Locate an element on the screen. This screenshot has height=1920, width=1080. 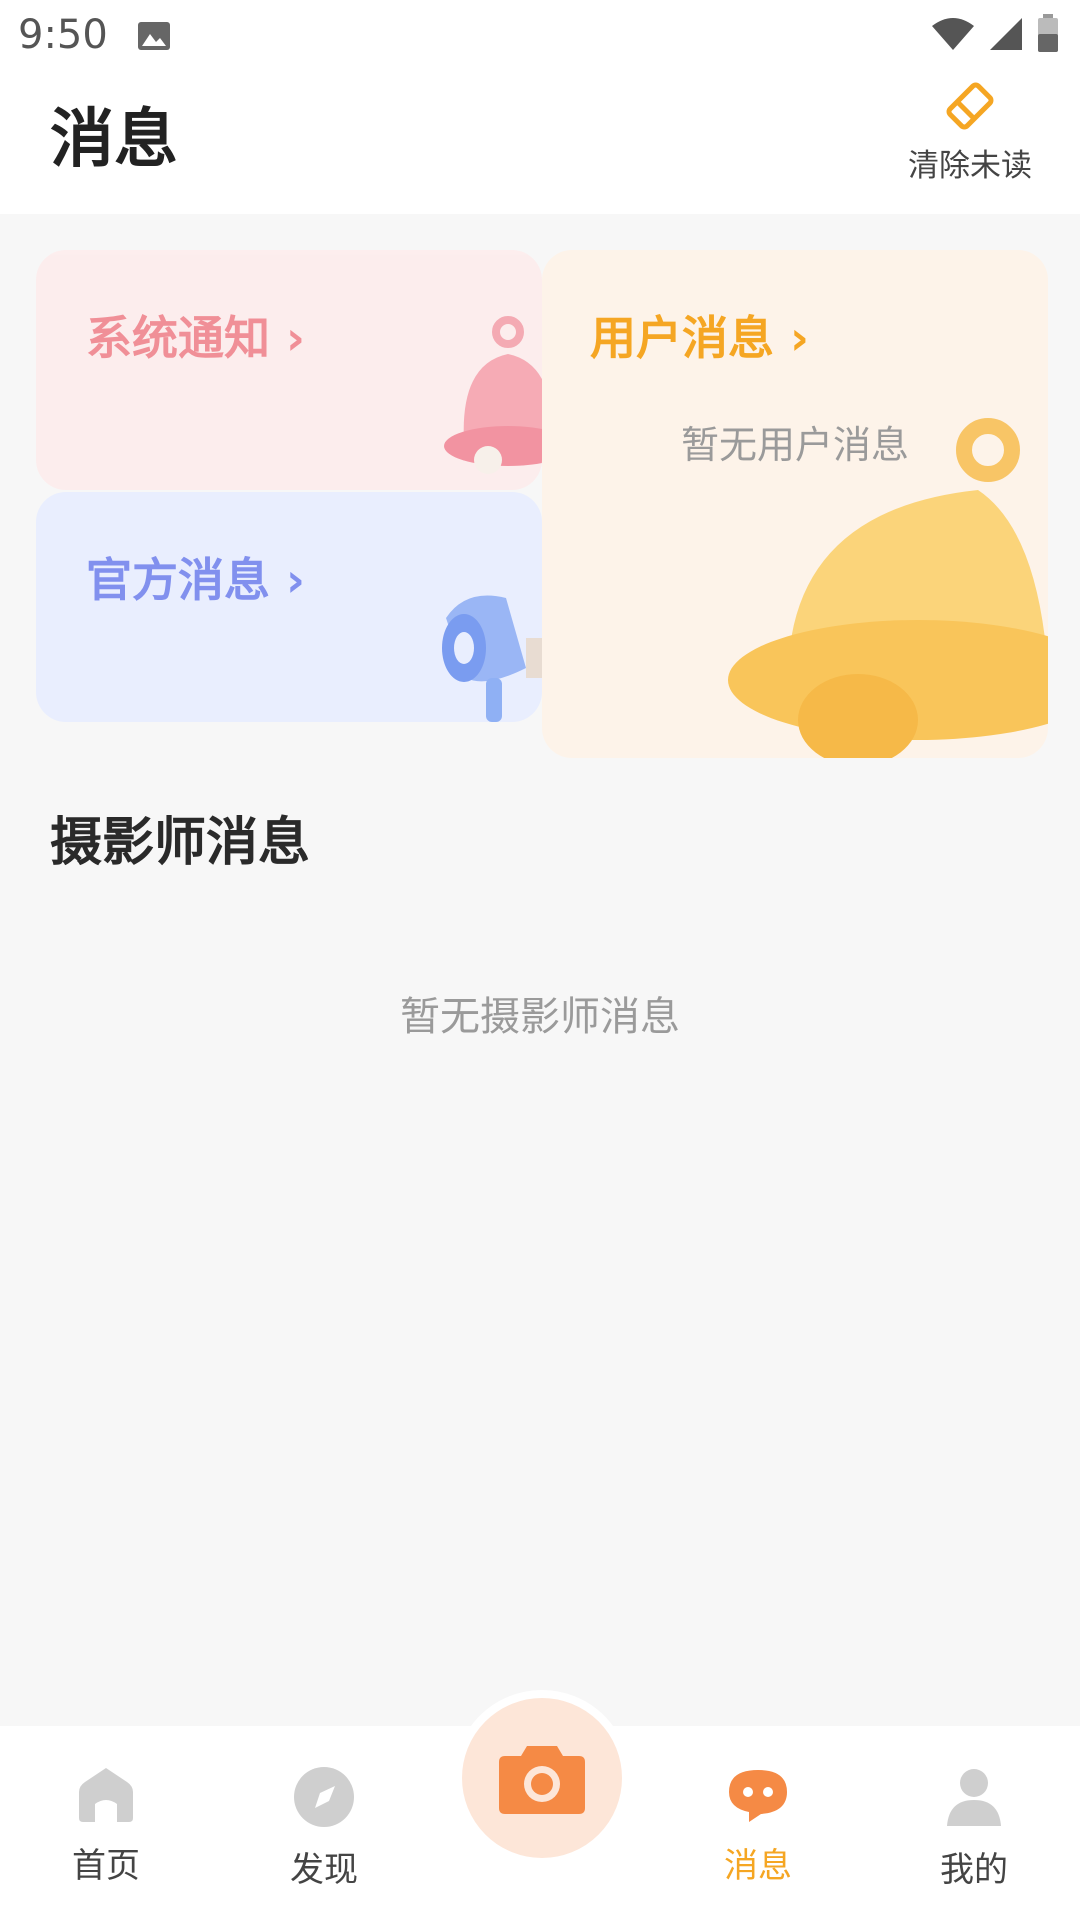
page-header: 消息 清除未读 is located at coordinates (540, 146).